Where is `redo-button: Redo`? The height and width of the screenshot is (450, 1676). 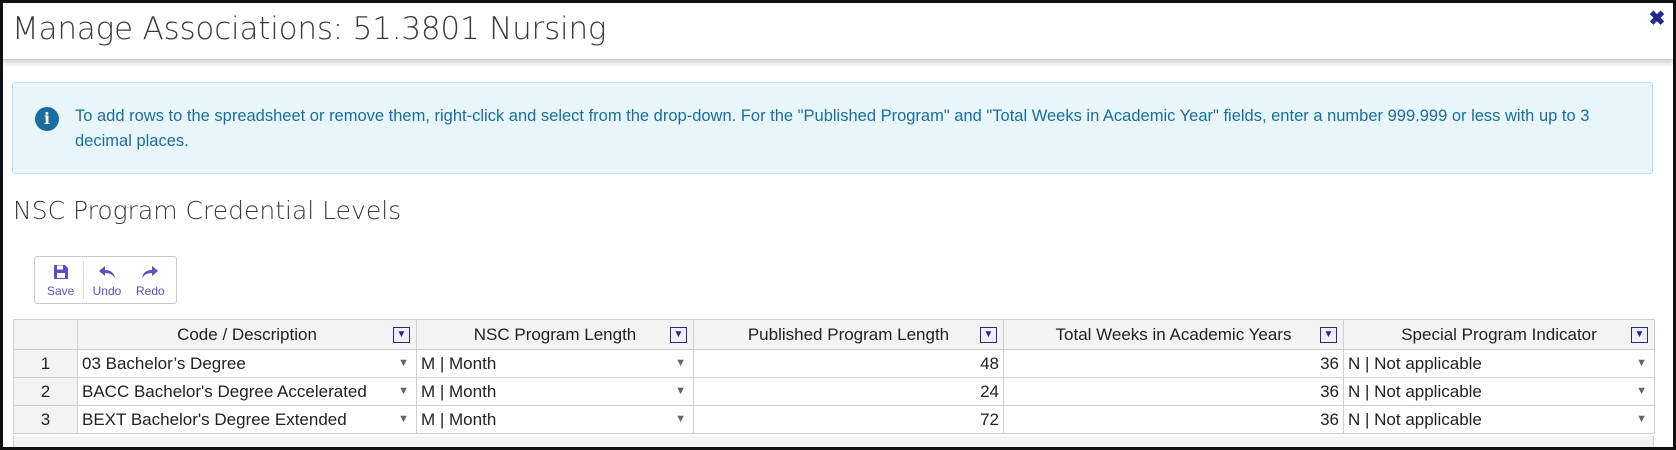
redo-button: Redo is located at coordinates (150, 281).